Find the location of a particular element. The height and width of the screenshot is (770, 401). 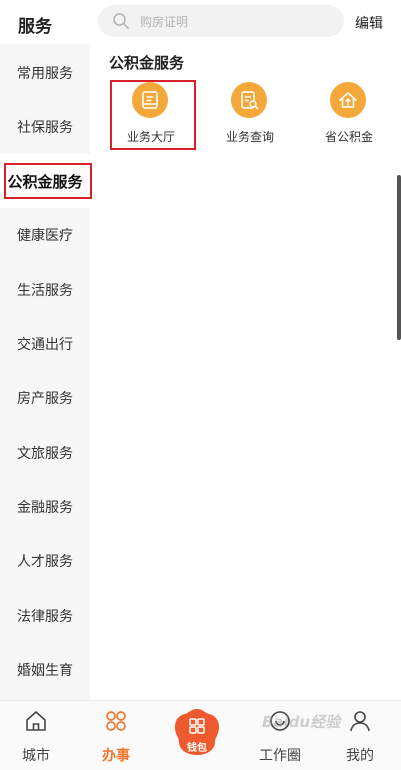

sidebar-item-talent: 人才服务 is located at coordinates (45, 561).